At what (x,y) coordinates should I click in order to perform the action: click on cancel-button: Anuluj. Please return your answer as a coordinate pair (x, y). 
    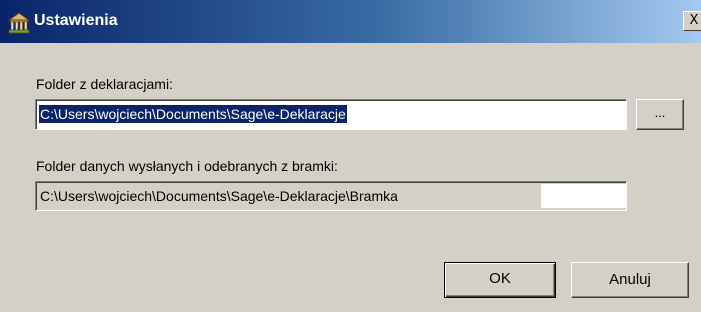
    Looking at the image, I should click on (630, 280).